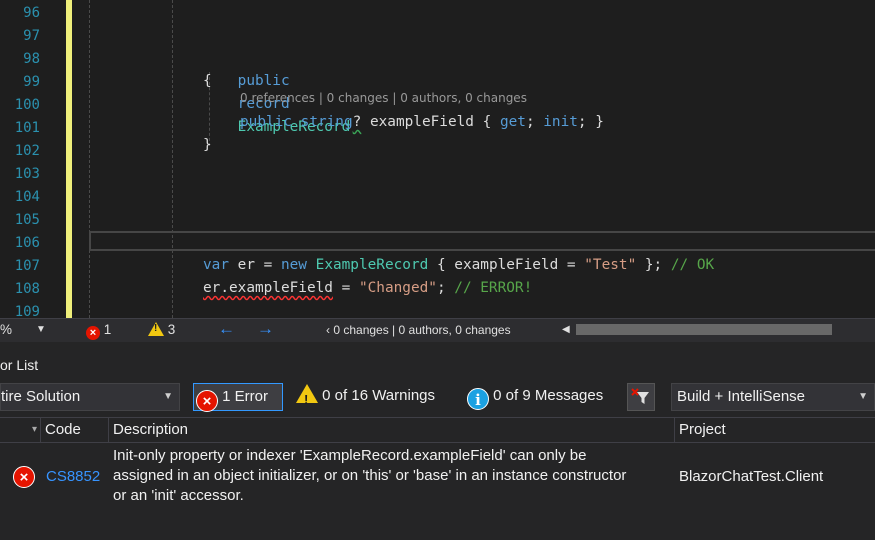  Describe the element at coordinates (41, 396) in the screenshot. I see `scope-value: tire Solution` at that location.